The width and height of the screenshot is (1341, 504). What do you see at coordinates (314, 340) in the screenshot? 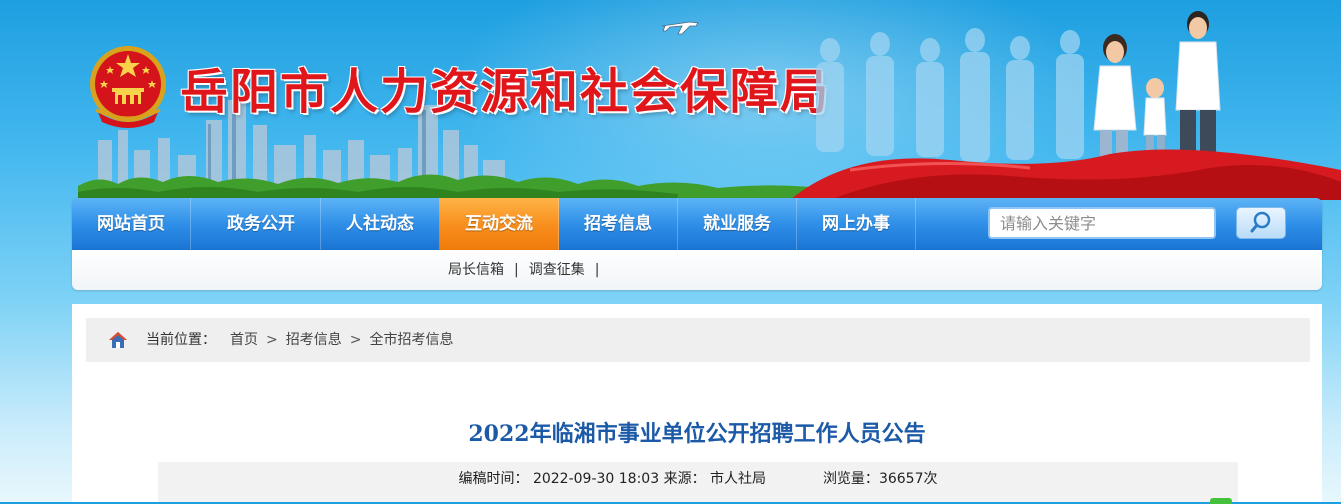
I see `breadcrumb-link-recruitment: 招考信息` at bounding box center [314, 340].